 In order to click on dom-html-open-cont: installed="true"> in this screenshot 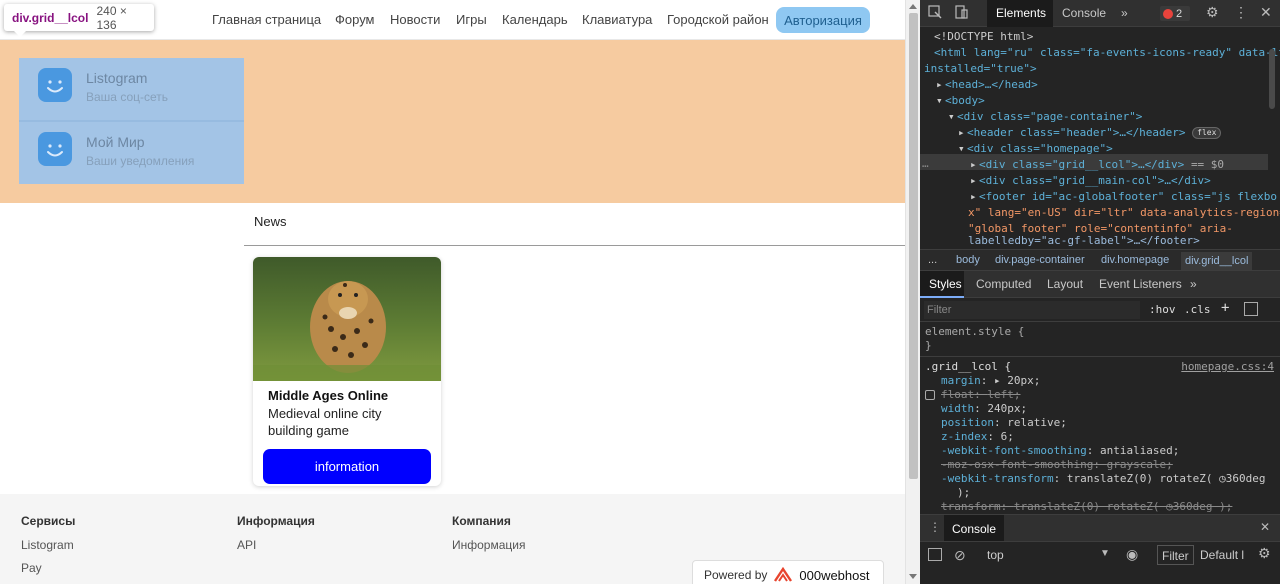, I will do `click(980, 69)`.